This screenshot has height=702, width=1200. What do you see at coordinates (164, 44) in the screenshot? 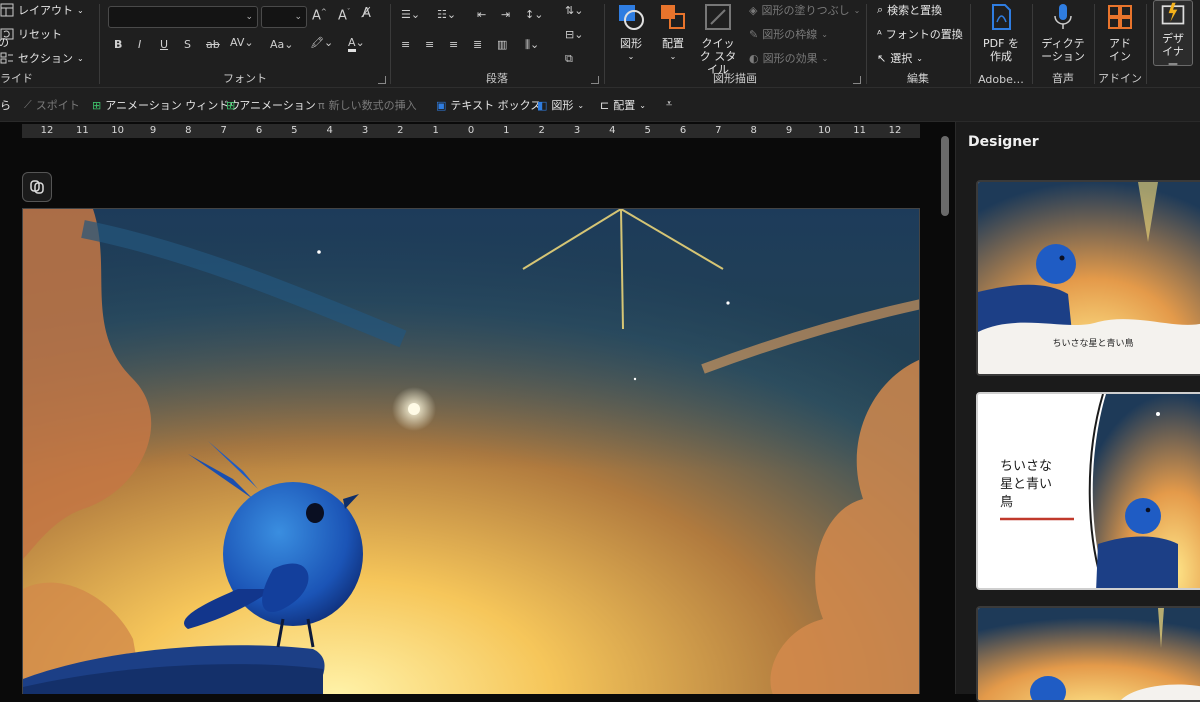
I see `underline-icon: U` at bounding box center [164, 44].